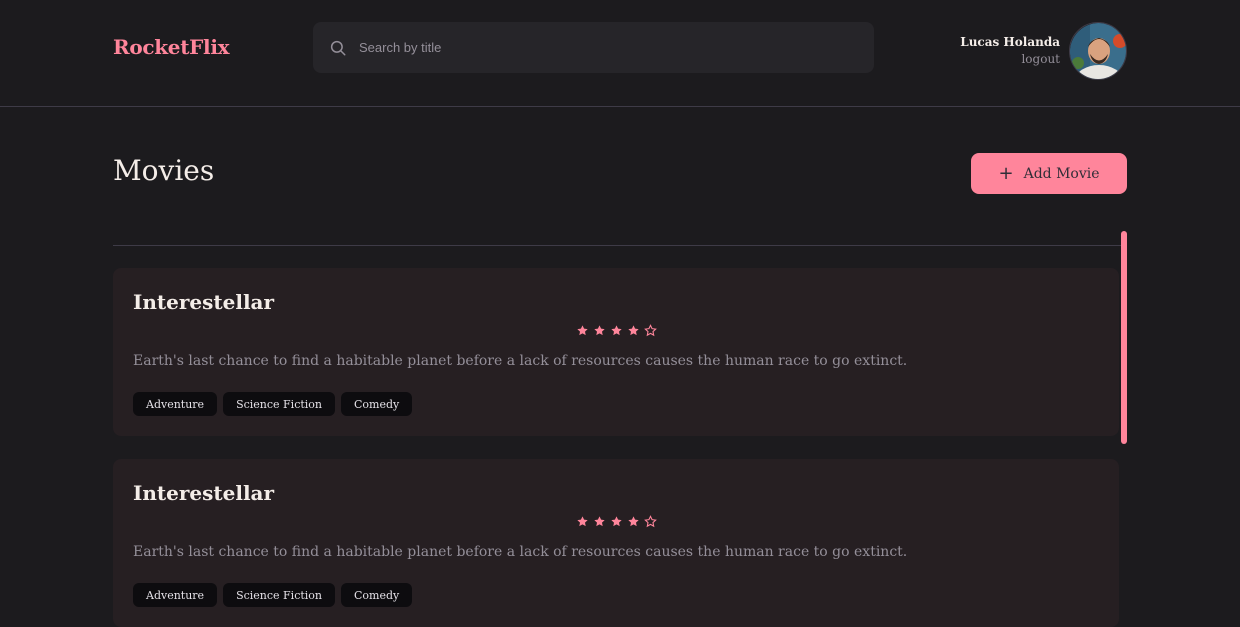 The image size is (1240, 627). I want to click on plus-icon: +, so click(1006, 173).